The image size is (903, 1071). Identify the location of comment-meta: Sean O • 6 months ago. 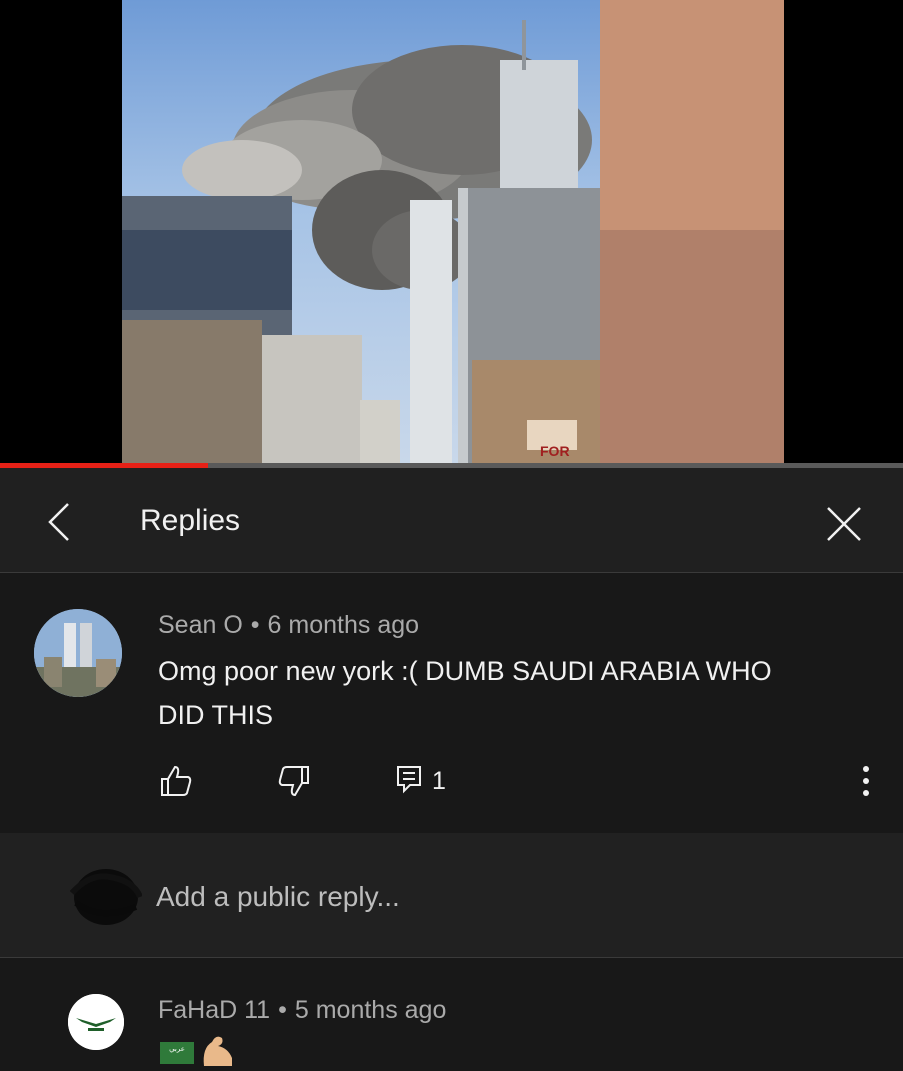
(288, 625).